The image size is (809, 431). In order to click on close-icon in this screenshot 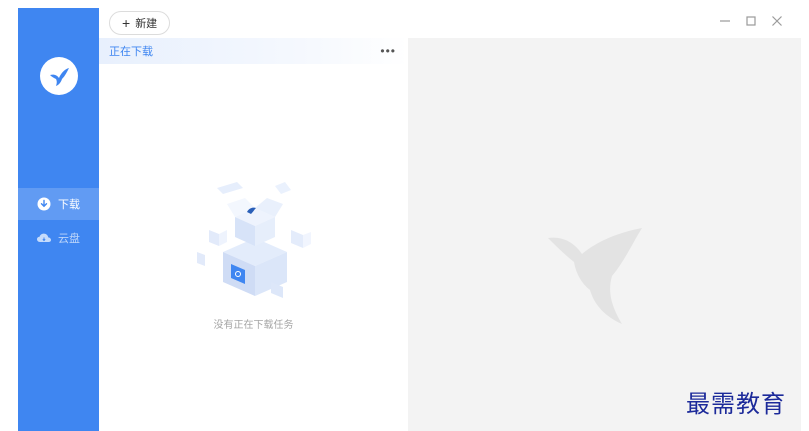, I will do `click(777, 21)`.